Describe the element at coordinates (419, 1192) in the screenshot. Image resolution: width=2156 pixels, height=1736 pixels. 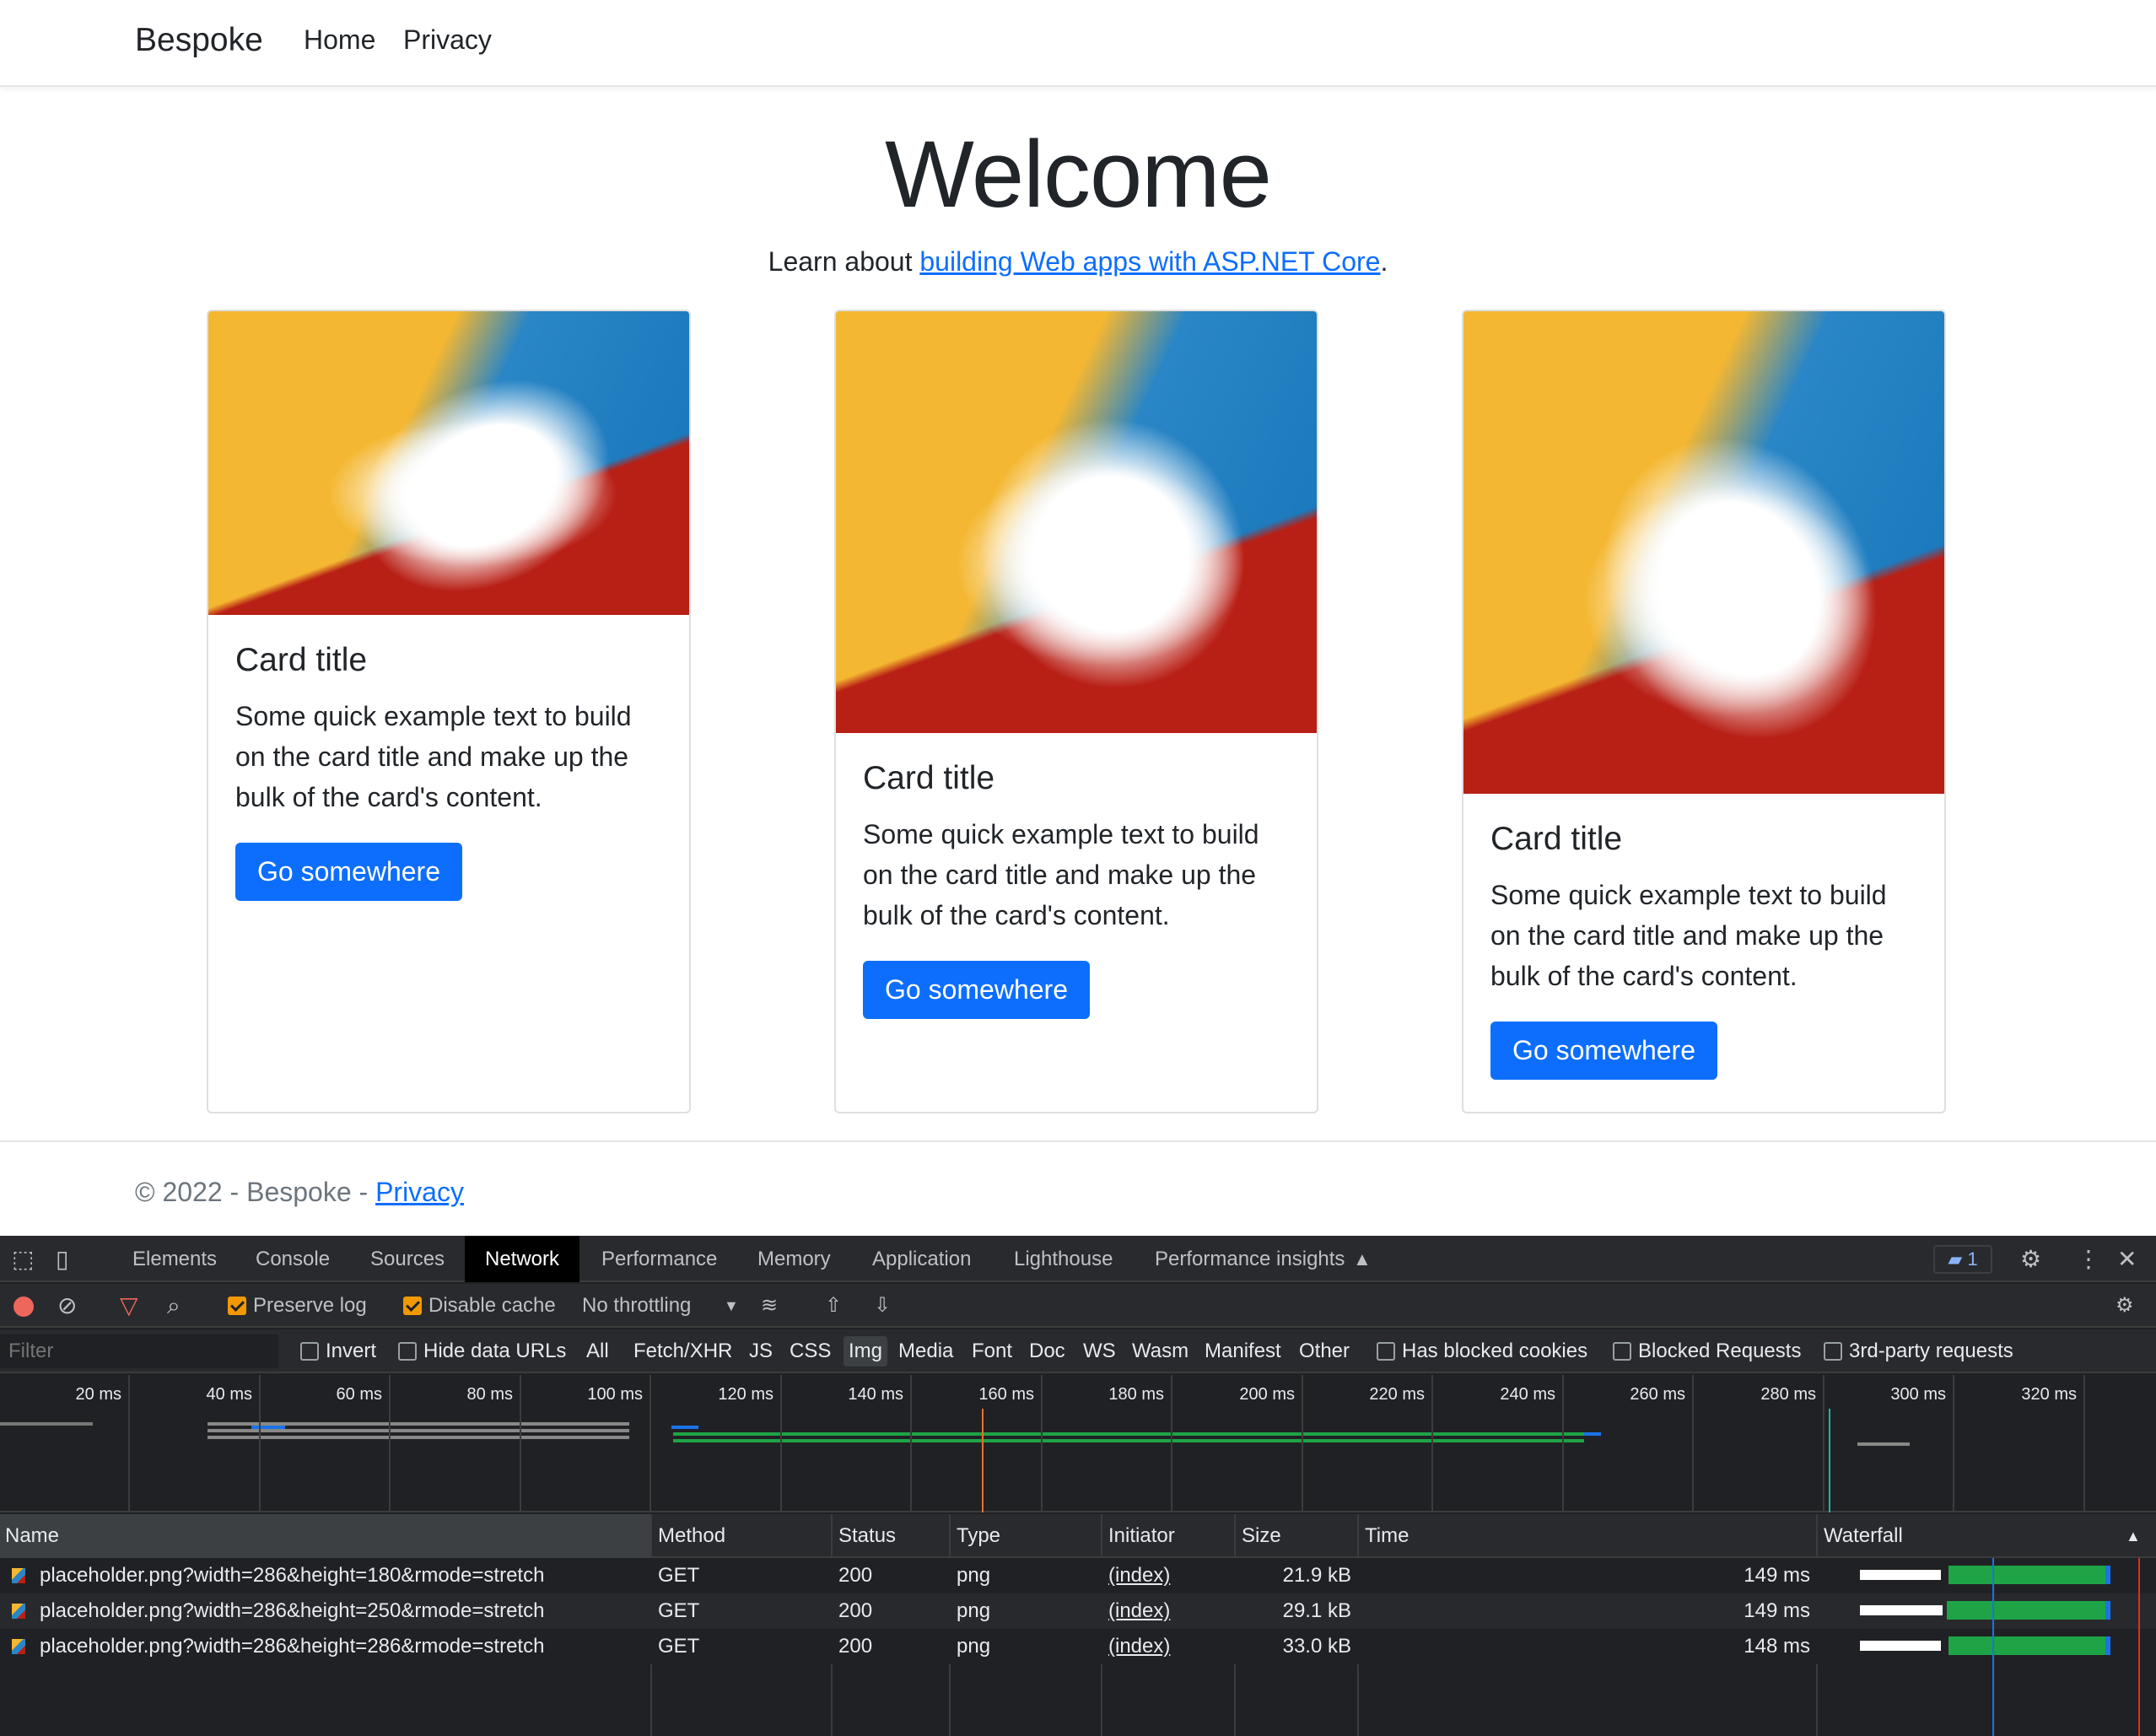
I see `footer-privacy-link: Privacy` at that location.